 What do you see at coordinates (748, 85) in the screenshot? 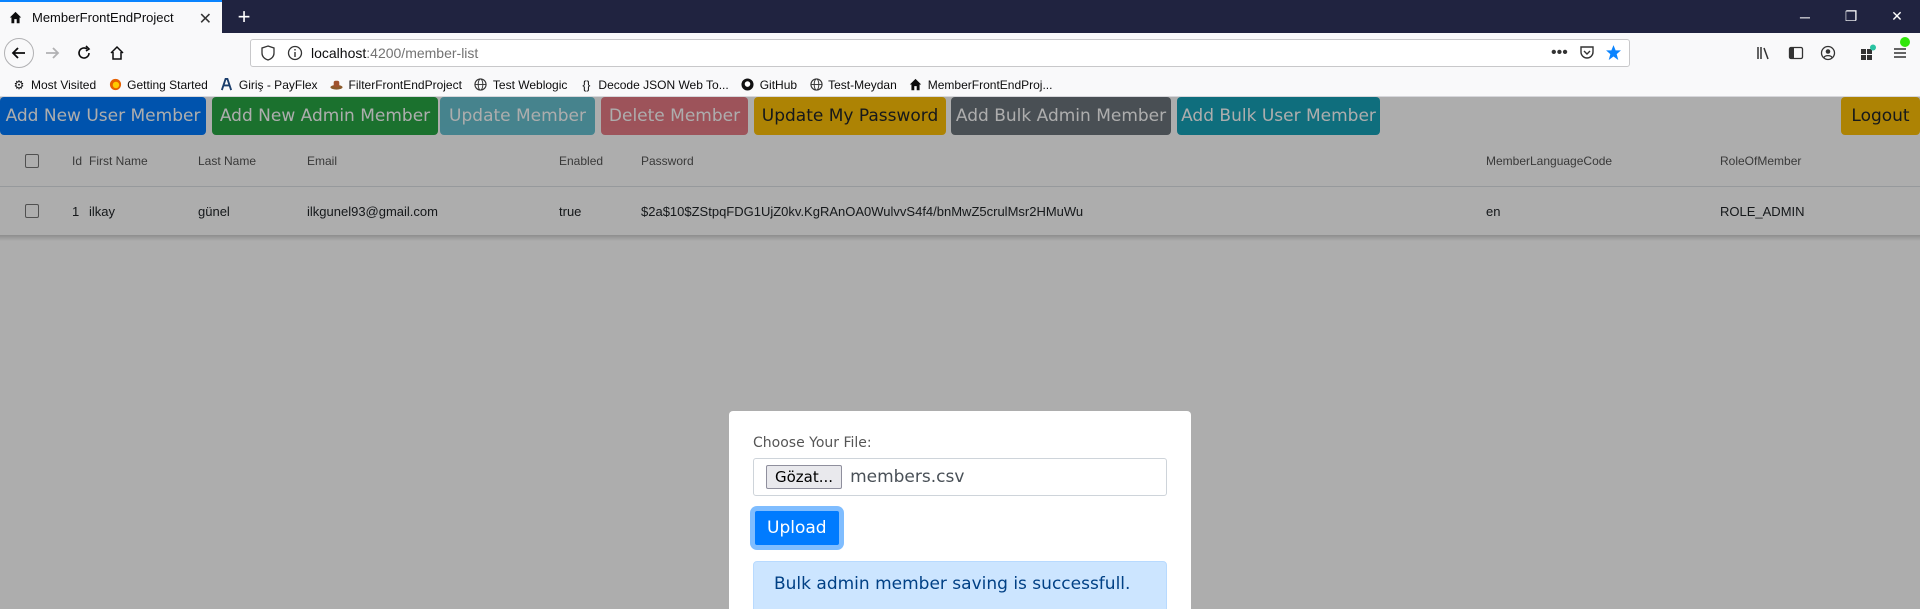
I see `github-icon` at bounding box center [748, 85].